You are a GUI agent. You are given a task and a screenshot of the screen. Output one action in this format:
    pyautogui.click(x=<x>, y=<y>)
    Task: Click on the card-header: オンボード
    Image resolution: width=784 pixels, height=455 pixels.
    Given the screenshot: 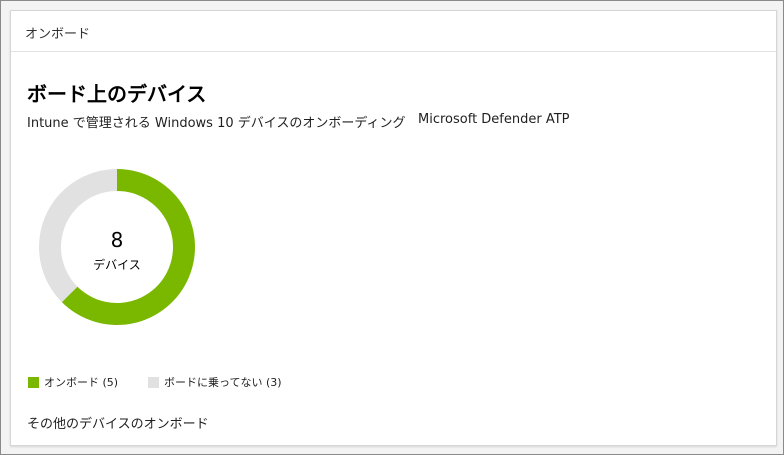 What is the action you would take?
    pyautogui.click(x=393, y=31)
    